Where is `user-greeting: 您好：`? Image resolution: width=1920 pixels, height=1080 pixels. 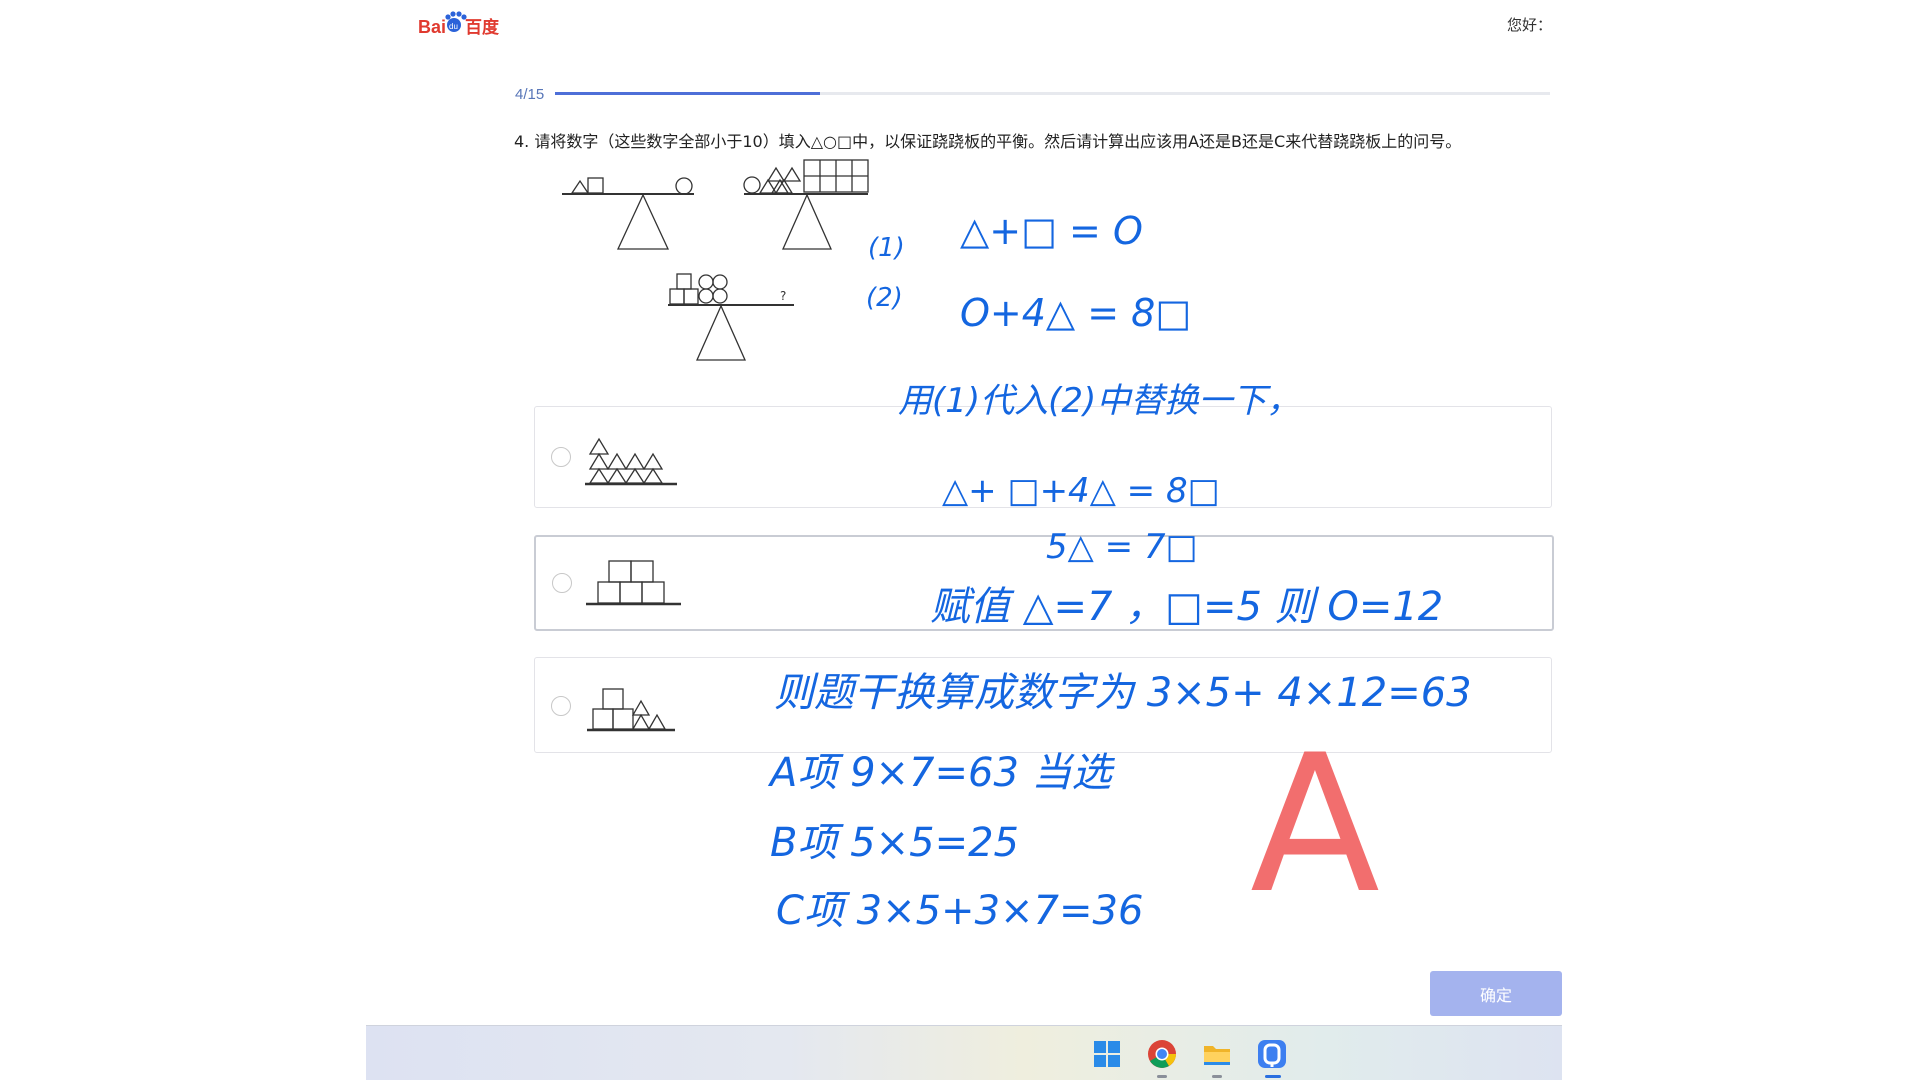
user-greeting: 您好： is located at coordinates (1529, 24).